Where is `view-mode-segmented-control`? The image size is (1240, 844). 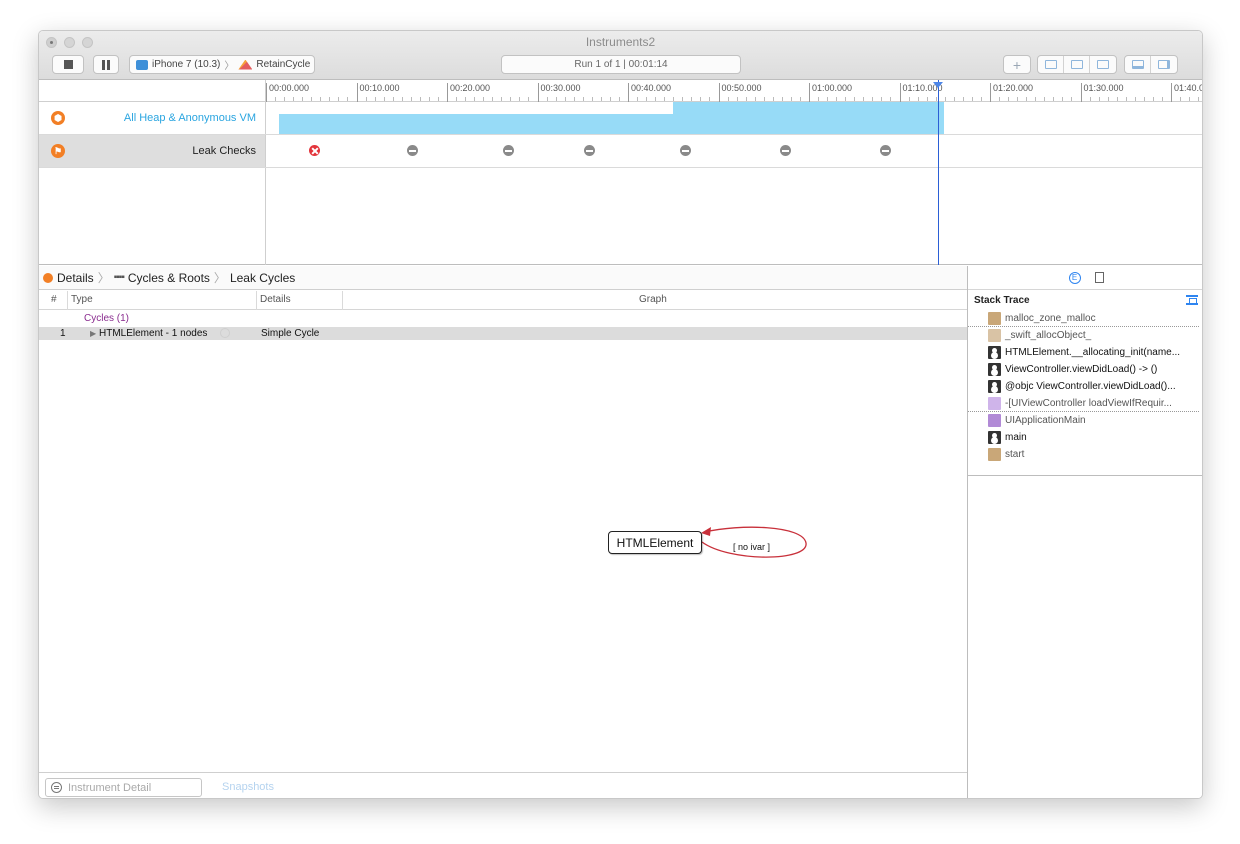 view-mode-segmented-control is located at coordinates (1077, 64).